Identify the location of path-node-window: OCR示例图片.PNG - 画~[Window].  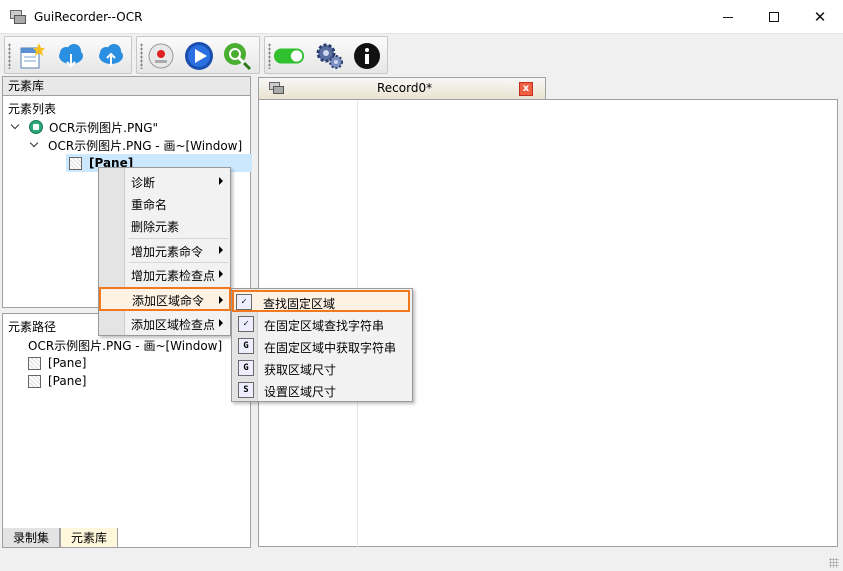
(125, 345).